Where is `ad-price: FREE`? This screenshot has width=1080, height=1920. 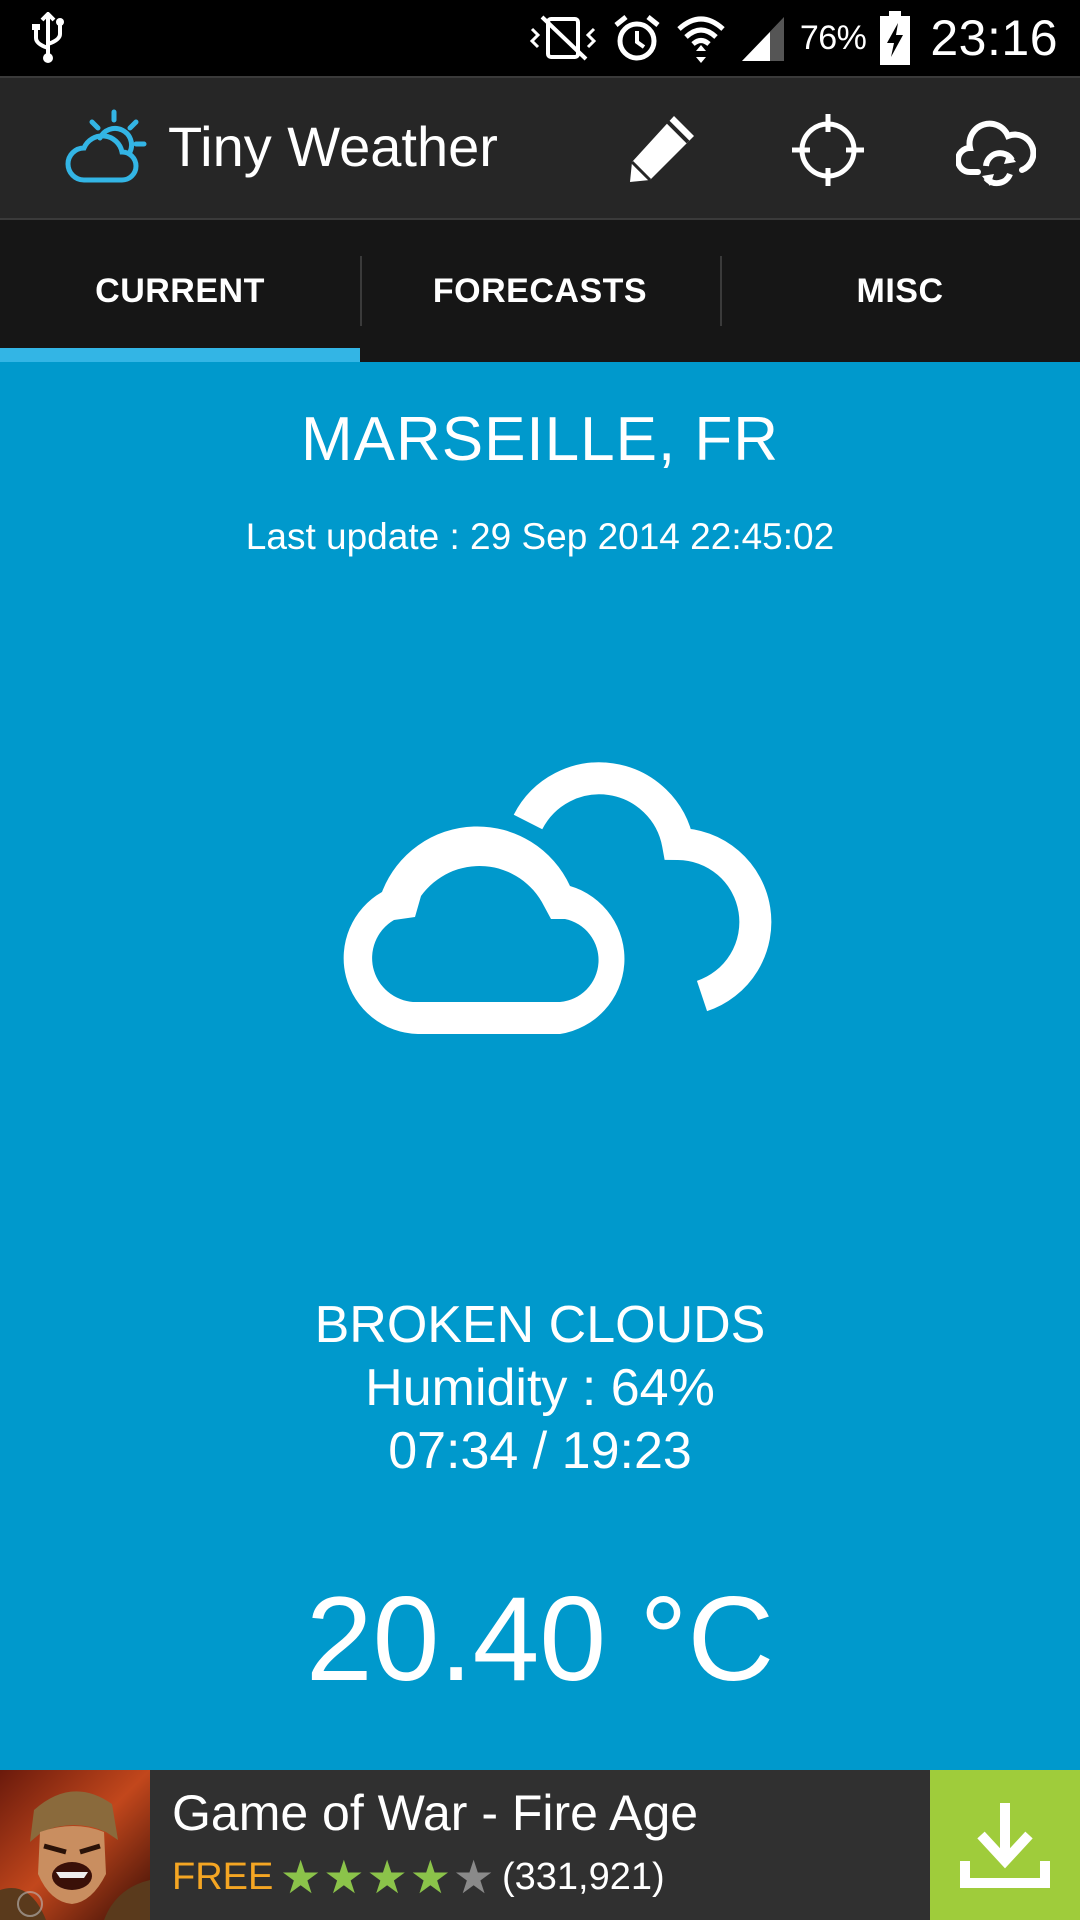
ad-price: FREE is located at coordinates (223, 1877).